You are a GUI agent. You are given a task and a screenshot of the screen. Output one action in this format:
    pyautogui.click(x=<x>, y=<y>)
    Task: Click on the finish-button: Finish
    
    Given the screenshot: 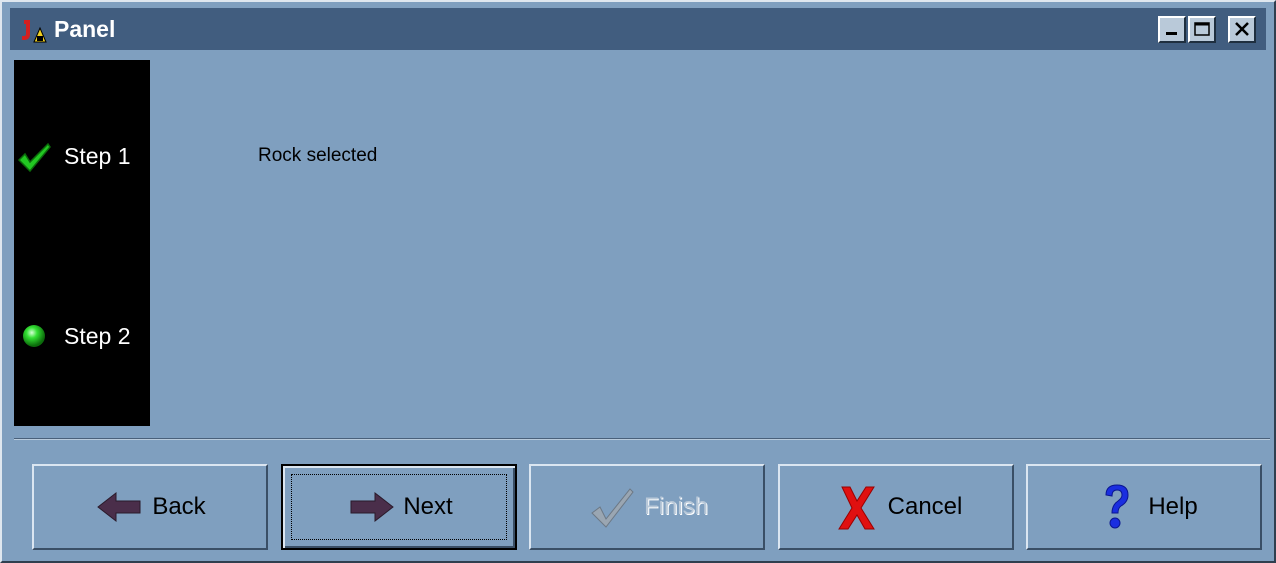 What is the action you would take?
    pyautogui.click(x=647, y=507)
    